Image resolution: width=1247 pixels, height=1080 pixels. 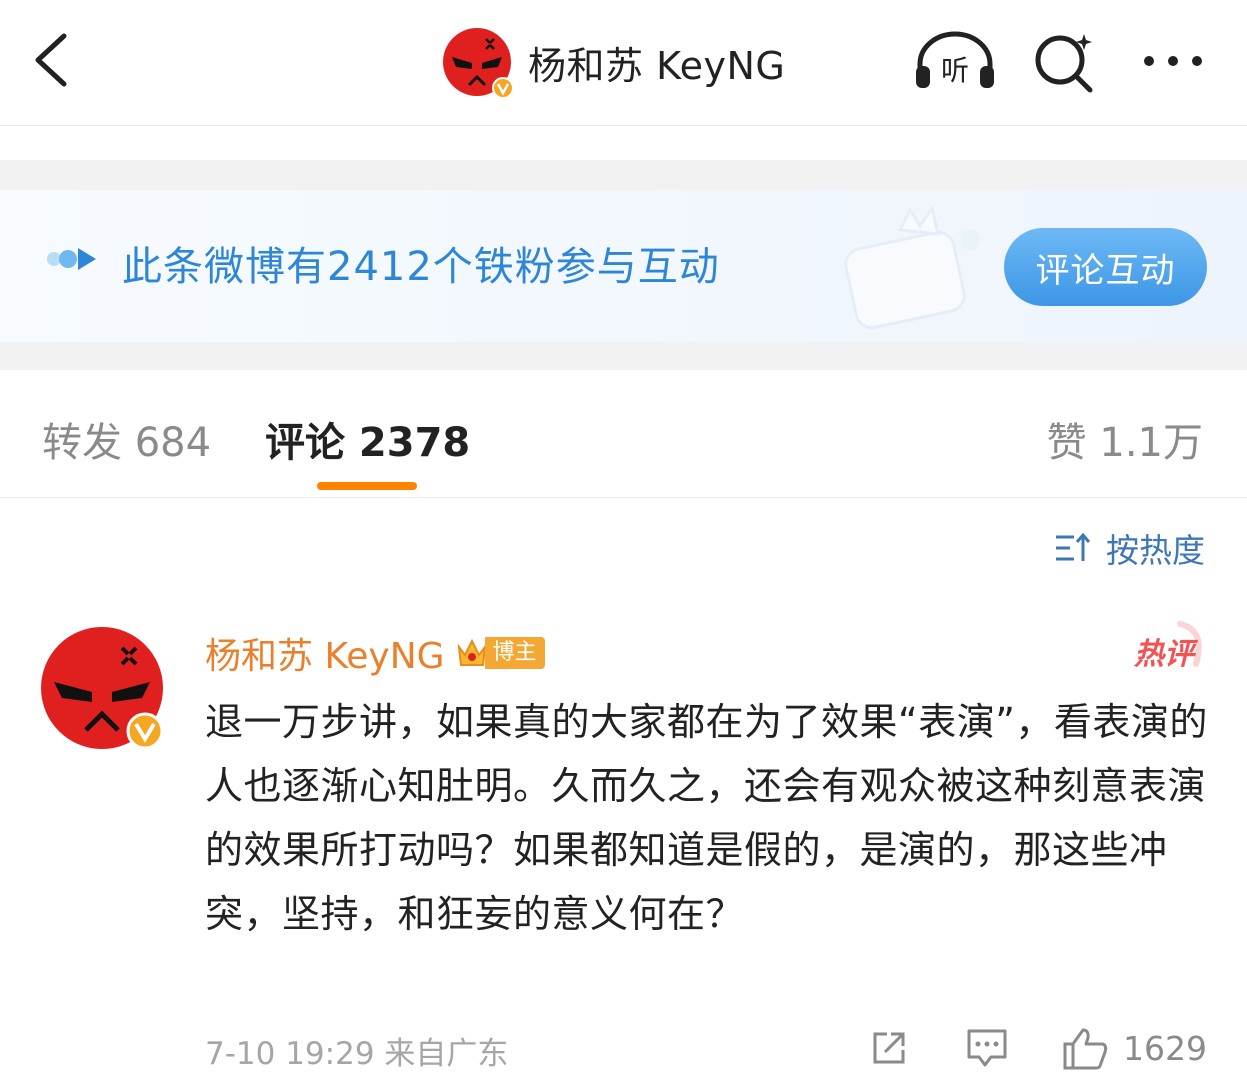 What do you see at coordinates (471, 652) in the screenshot?
I see `crown-icon` at bounding box center [471, 652].